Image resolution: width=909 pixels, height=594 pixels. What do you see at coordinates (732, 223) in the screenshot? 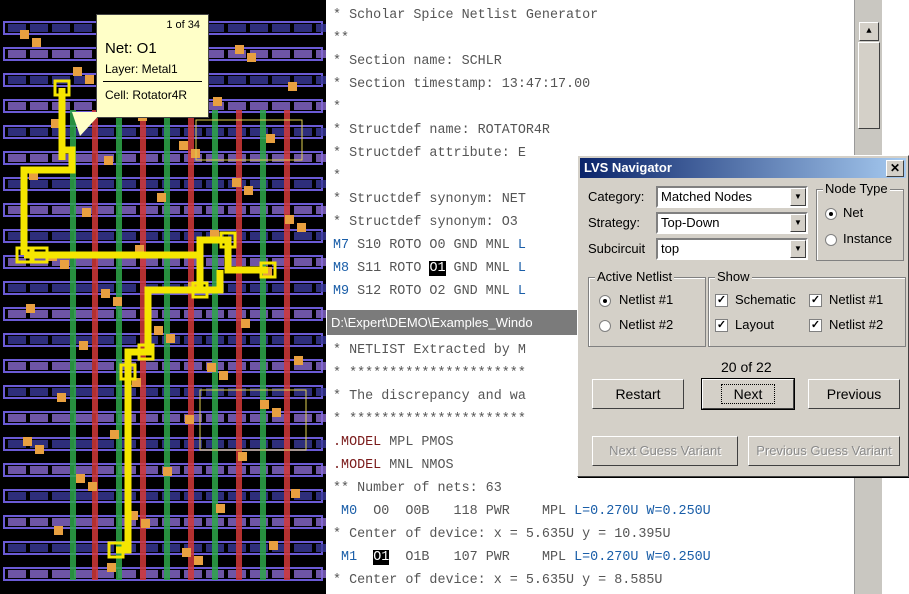
I see `strategy-select: Top-Down ▼` at bounding box center [732, 223].